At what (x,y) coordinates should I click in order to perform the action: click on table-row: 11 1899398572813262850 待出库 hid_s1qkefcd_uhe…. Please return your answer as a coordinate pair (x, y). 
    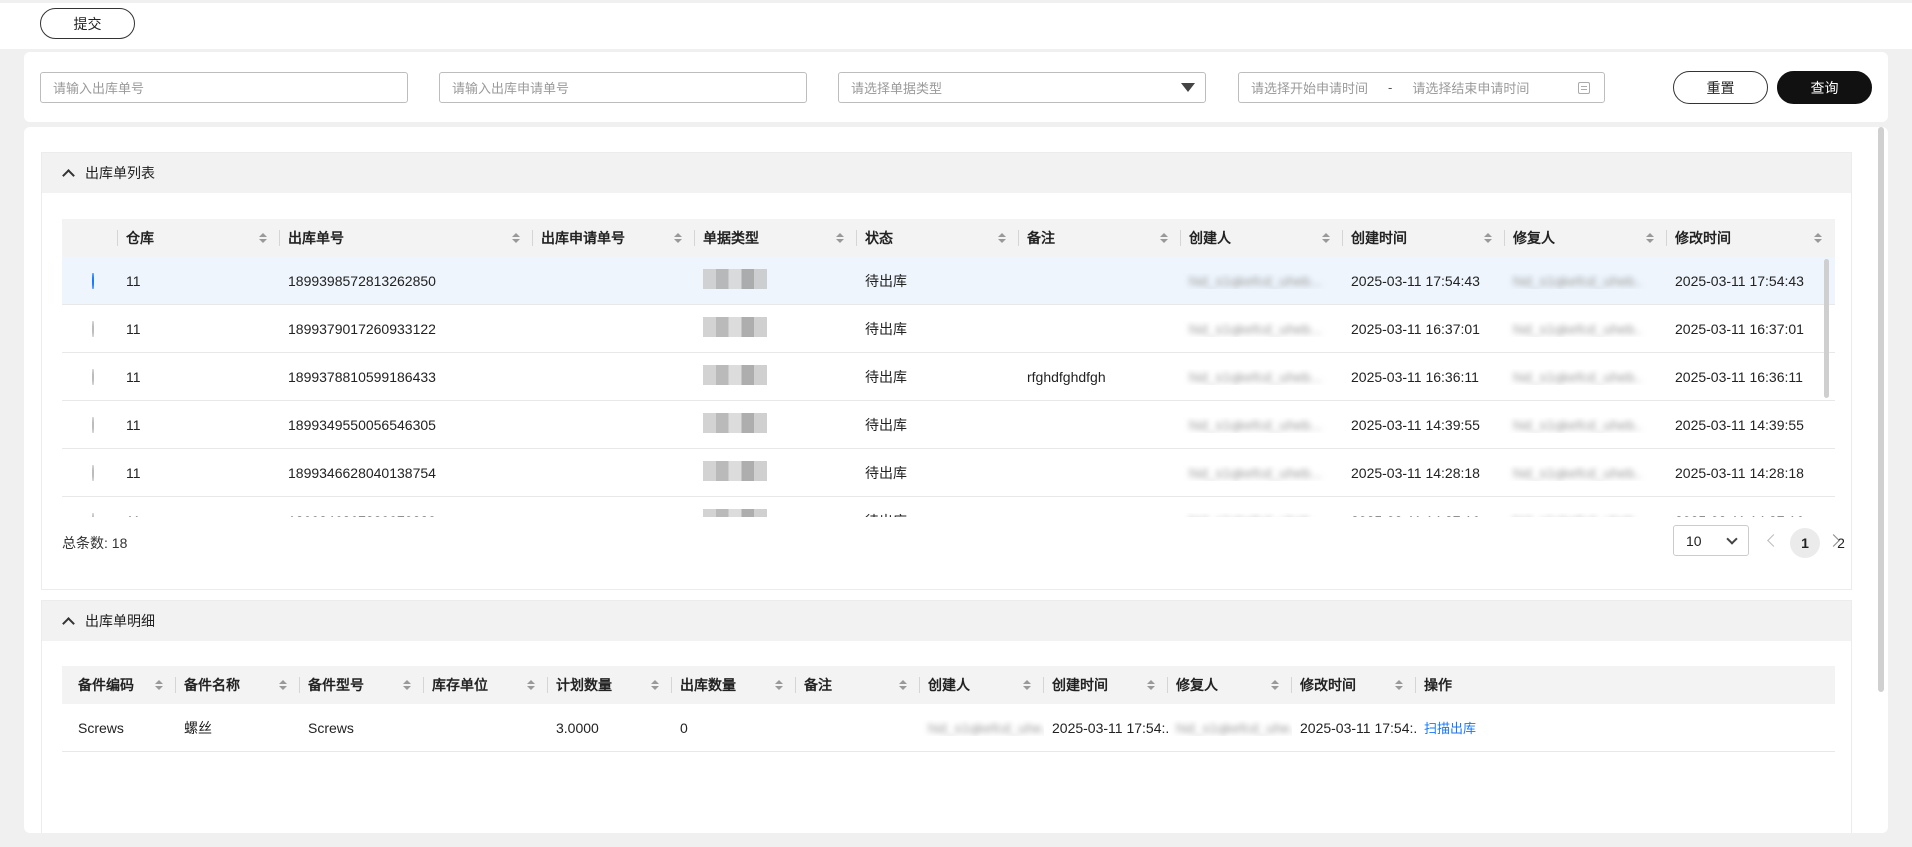
    Looking at the image, I should click on (948, 281).